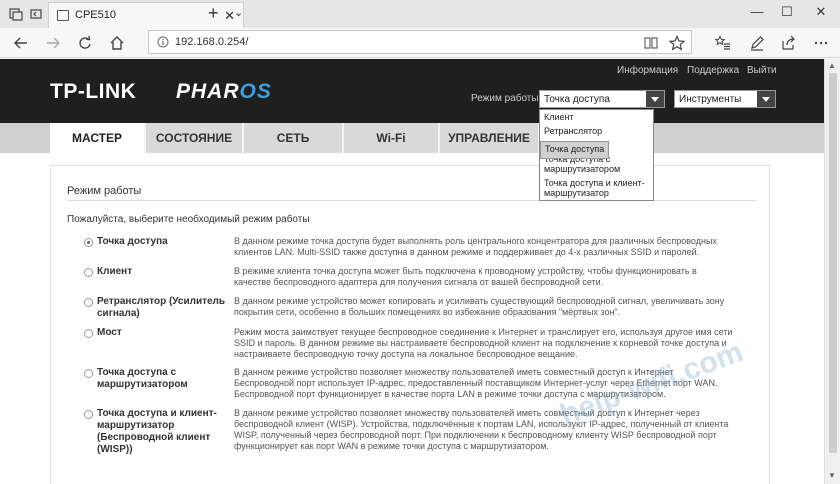  I want to click on logout-link: Выйти, so click(762, 70).